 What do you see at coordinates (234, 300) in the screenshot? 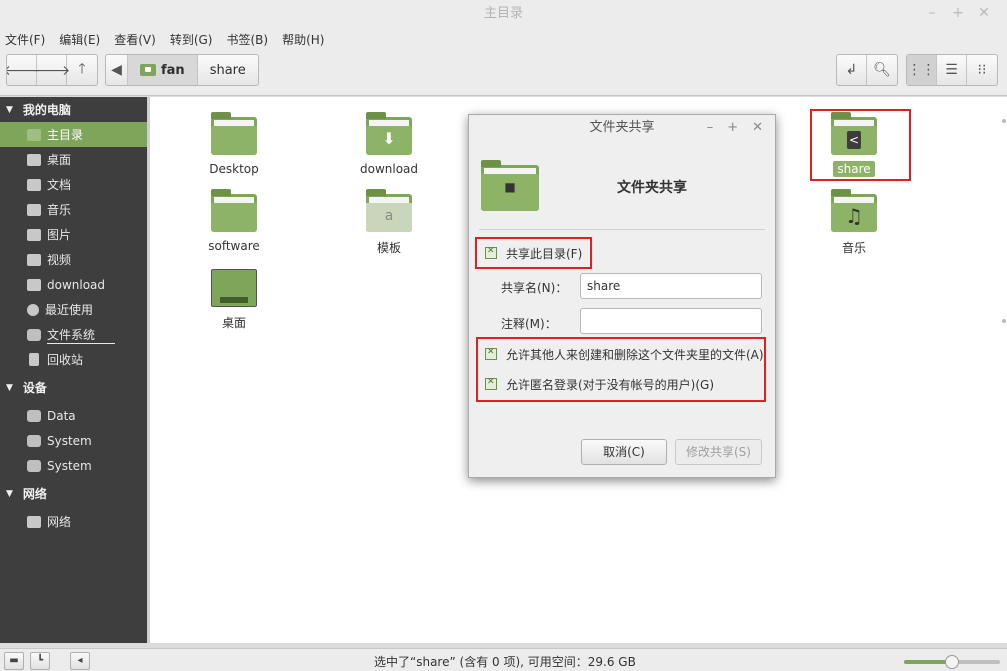
I see `file-item-desktop-cn: 桌面` at bounding box center [234, 300].